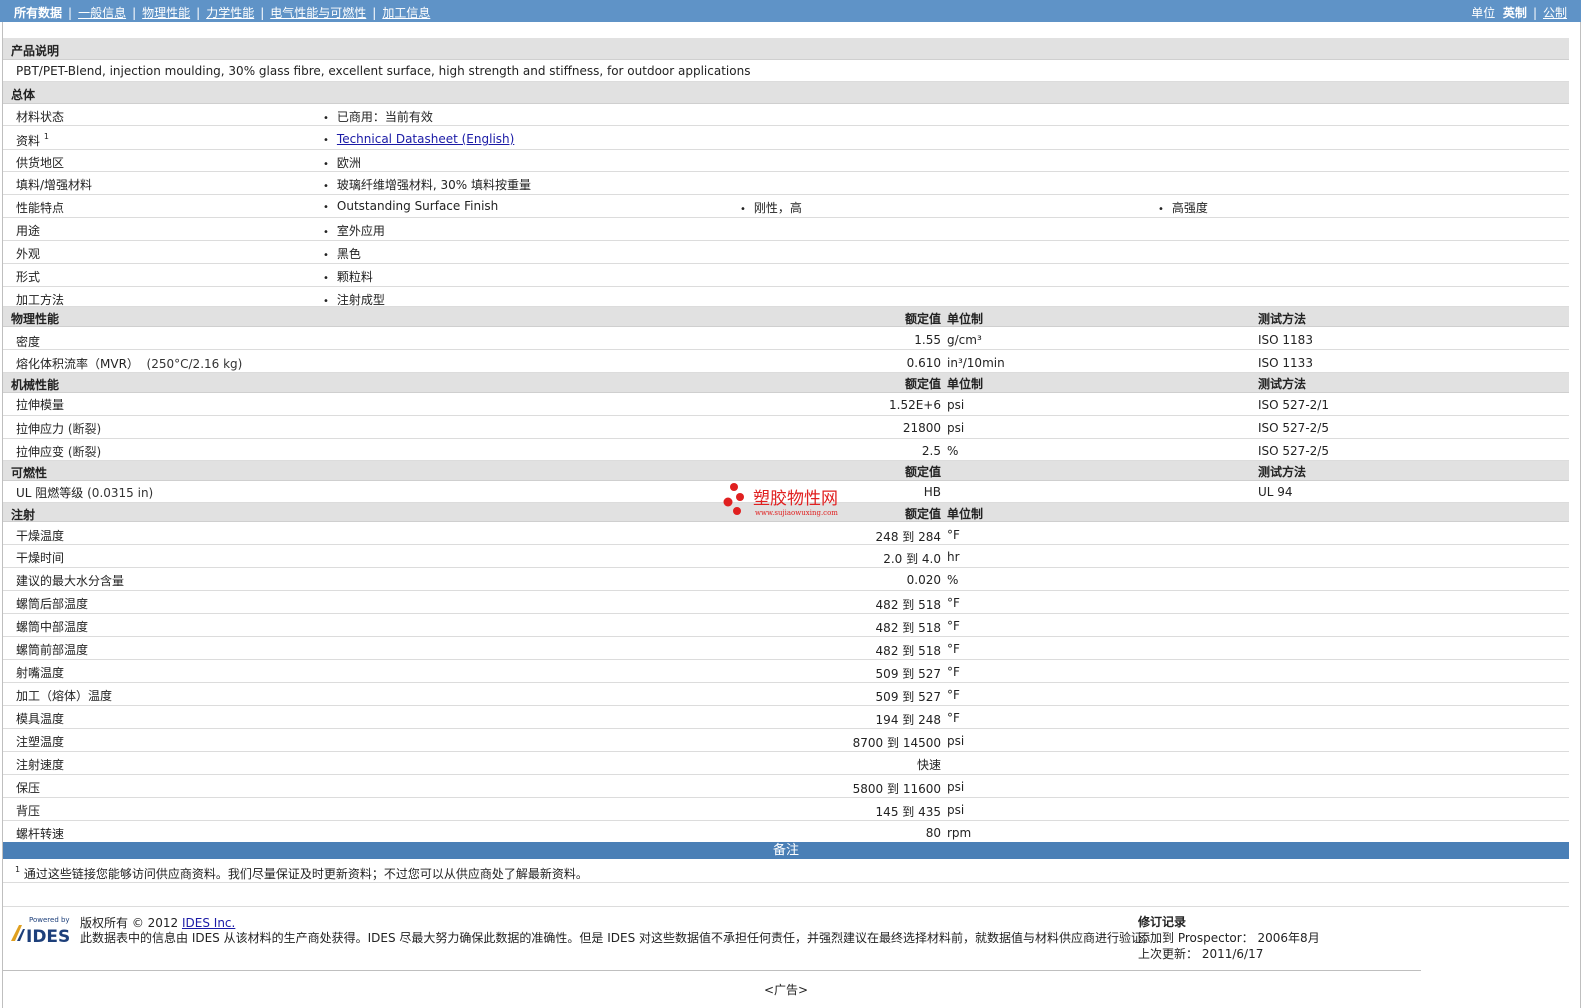  I want to click on tab-all-data: 所有数据, so click(38, 13).